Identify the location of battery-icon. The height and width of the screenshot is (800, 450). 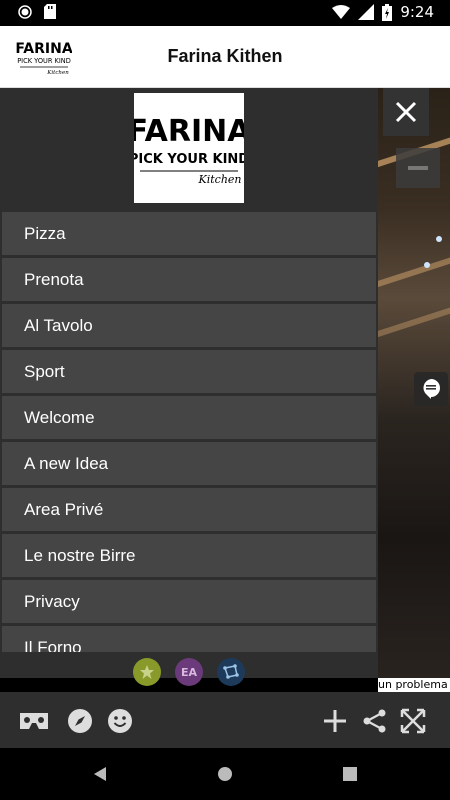
(387, 12).